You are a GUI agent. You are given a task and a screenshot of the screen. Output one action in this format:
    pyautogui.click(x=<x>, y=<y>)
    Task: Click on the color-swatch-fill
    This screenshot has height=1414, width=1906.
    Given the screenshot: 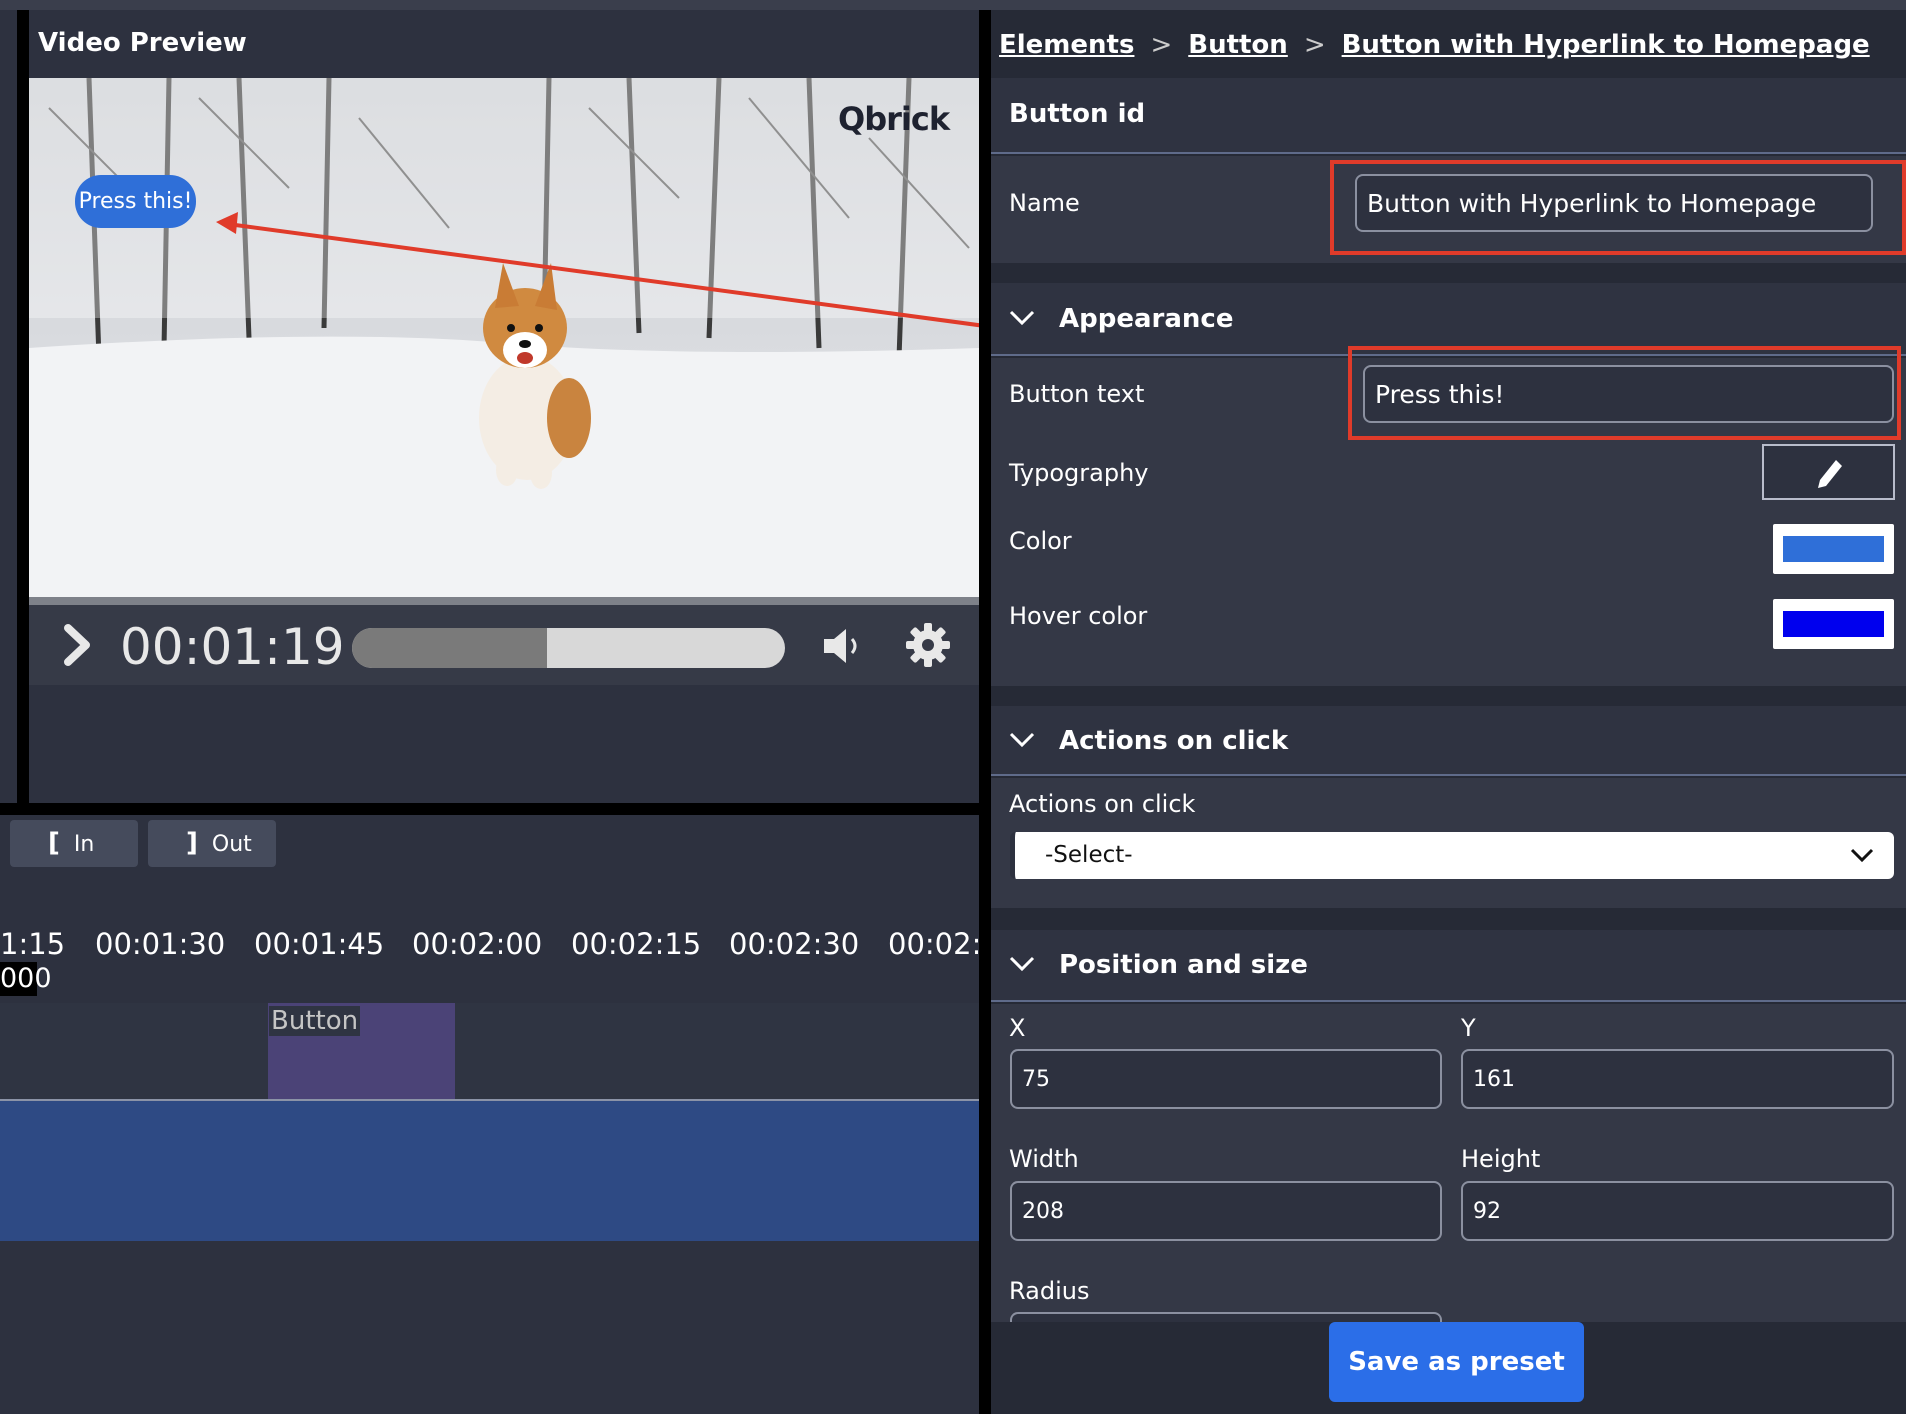 What is the action you would take?
    pyautogui.click(x=1833, y=549)
    